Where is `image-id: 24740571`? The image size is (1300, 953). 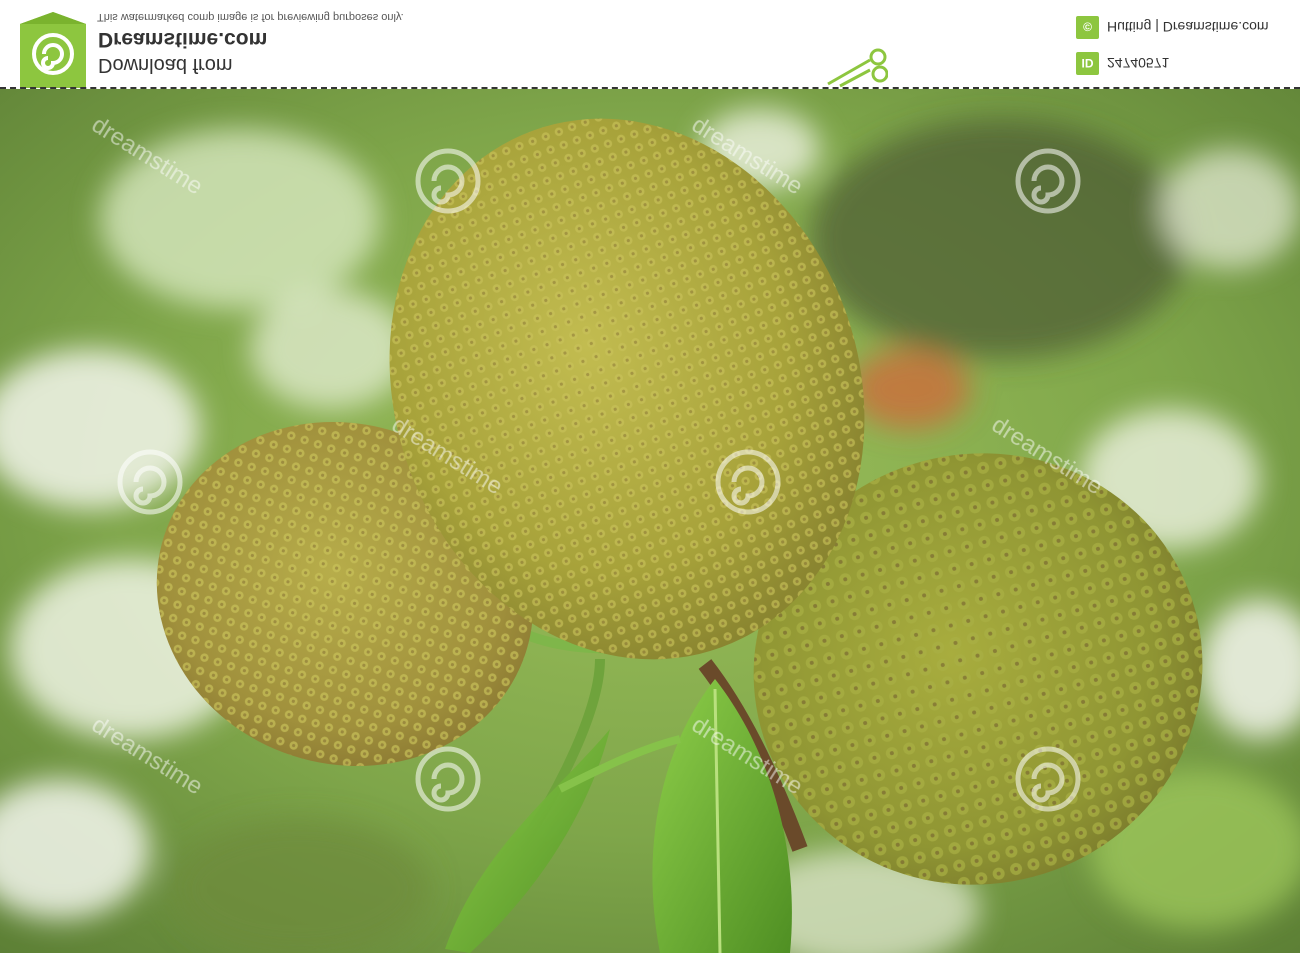
image-id: 24740571 is located at coordinates (1138, 63).